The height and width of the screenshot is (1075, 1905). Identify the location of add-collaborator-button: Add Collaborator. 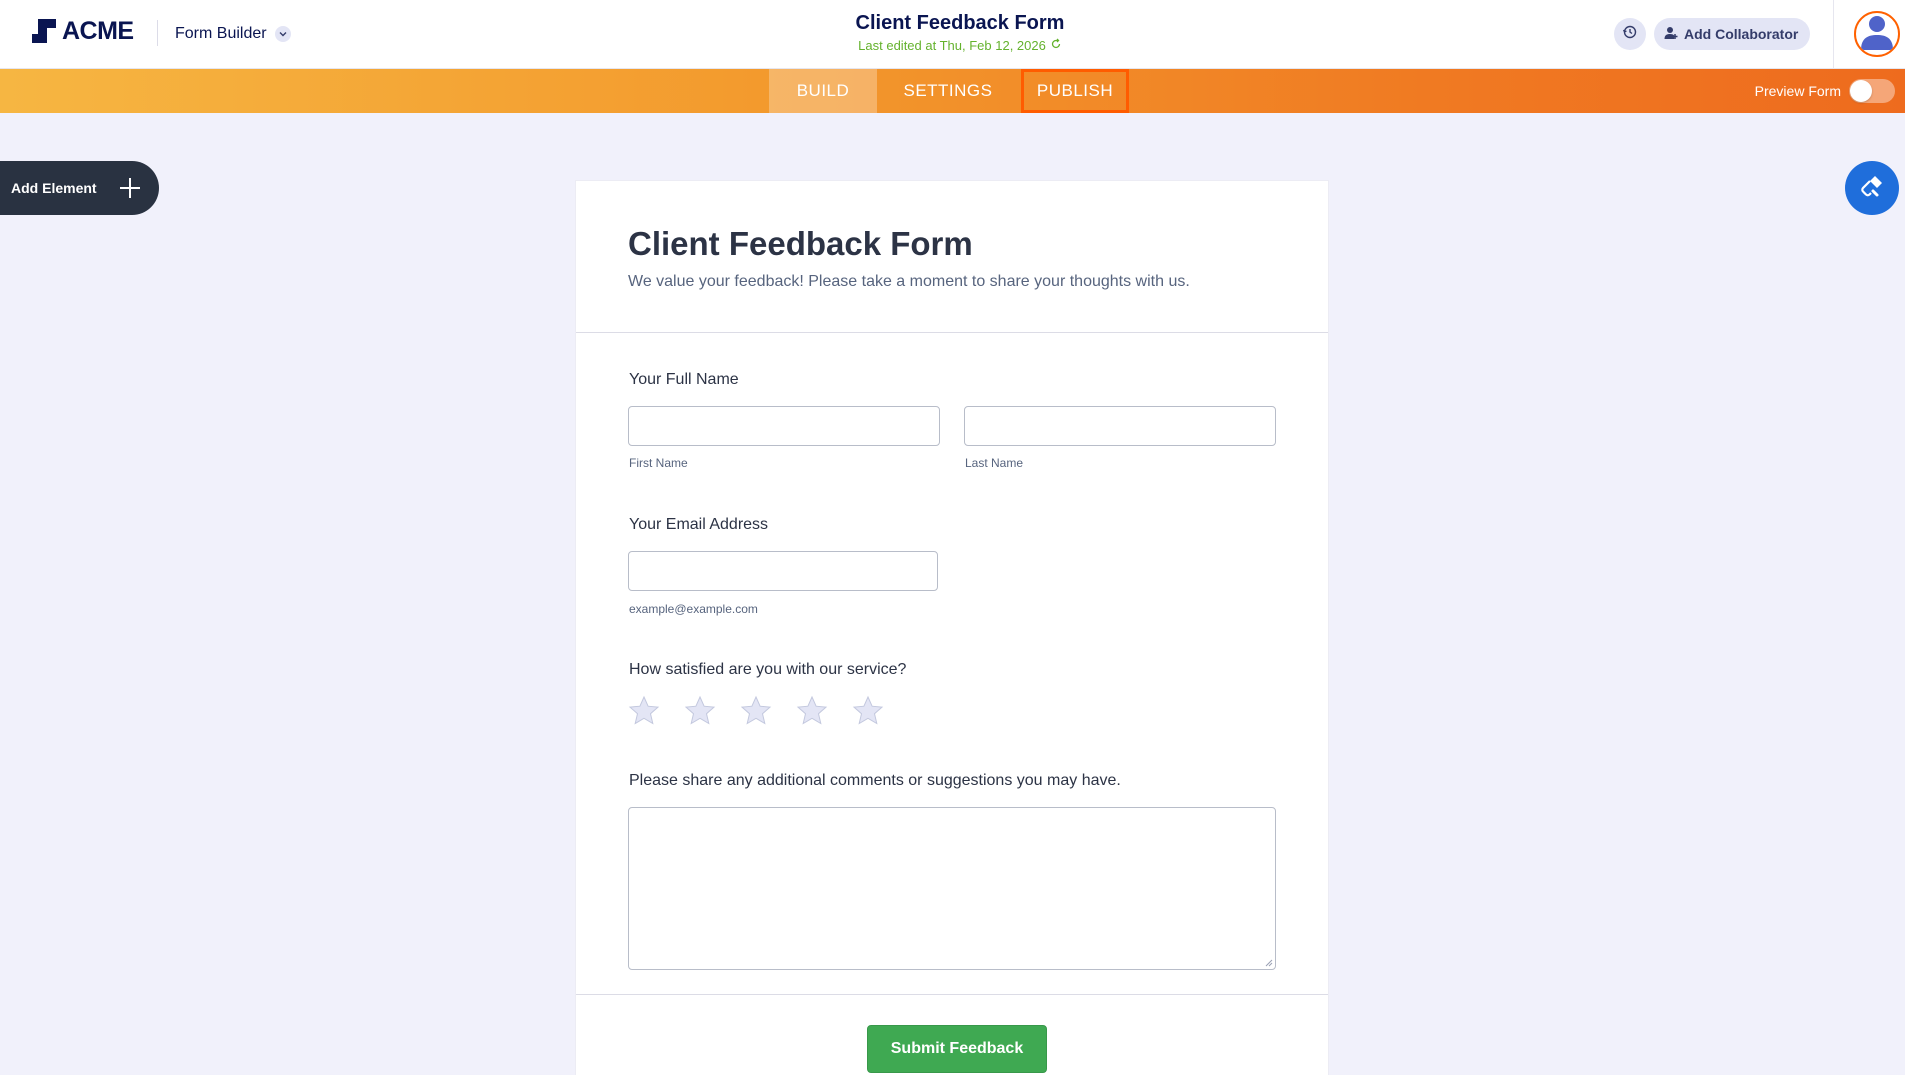
(1732, 34).